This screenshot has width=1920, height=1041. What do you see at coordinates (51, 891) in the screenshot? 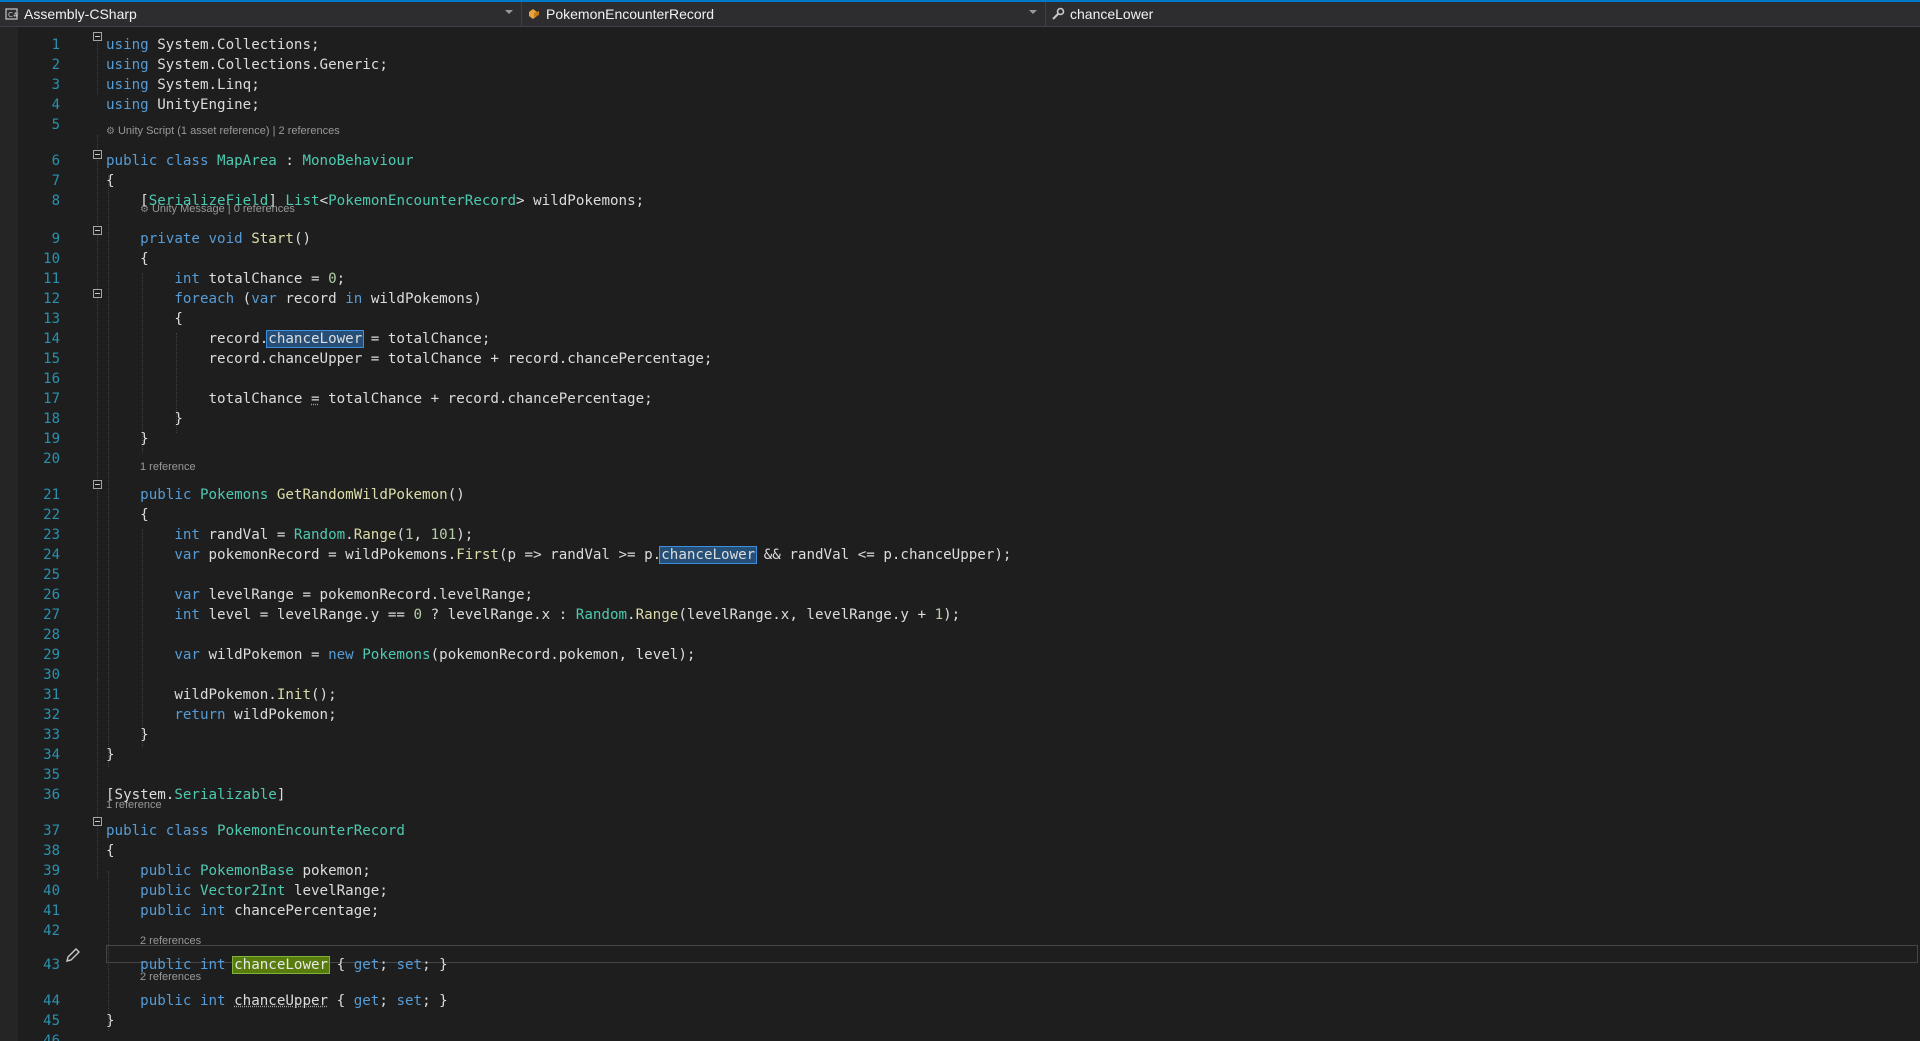
I see `line-number: 40` at bounding box center [51, 891].